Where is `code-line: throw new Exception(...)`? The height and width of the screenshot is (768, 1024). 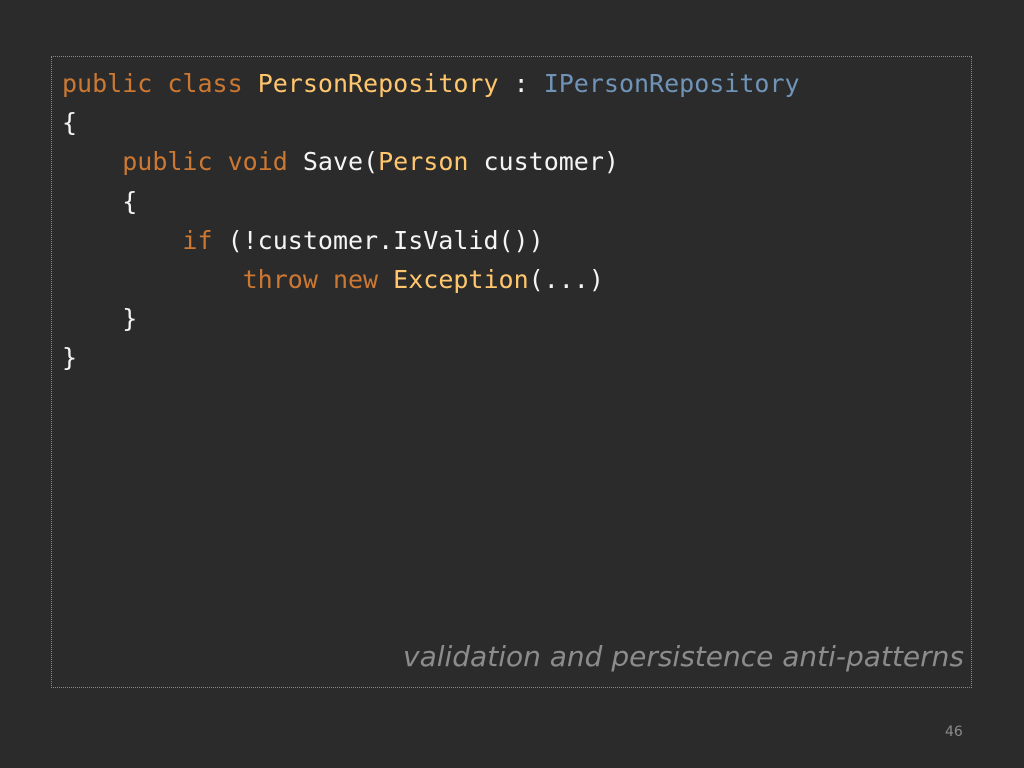 code-line: throw new Exception(...) is located at coordinates (431, 279).